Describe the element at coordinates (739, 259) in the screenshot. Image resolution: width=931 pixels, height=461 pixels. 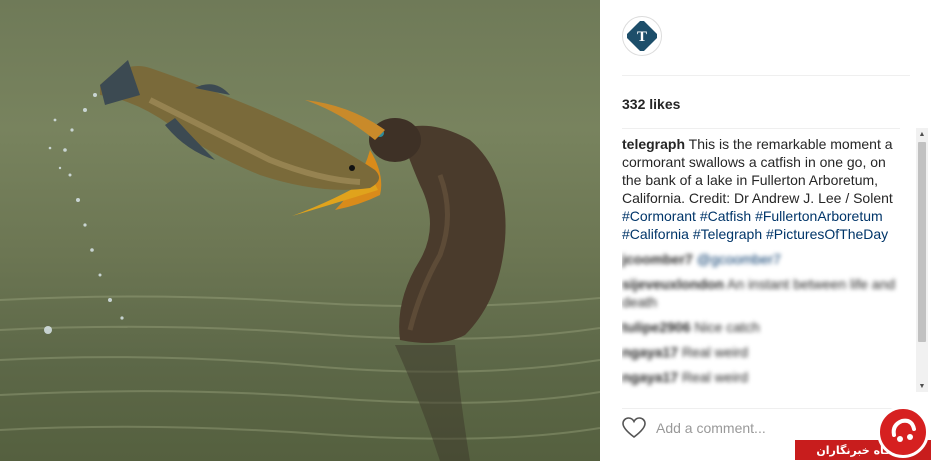
I see `comment-mention: @gcoomber7` at that location.